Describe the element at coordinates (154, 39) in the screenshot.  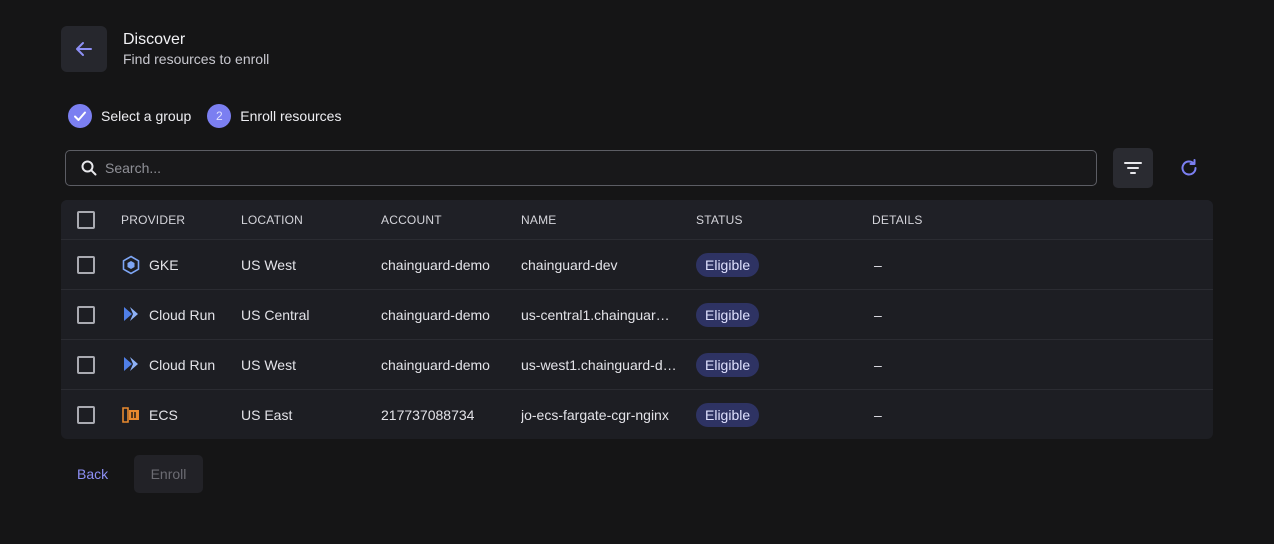
I see `page-title: Discover` at that location.